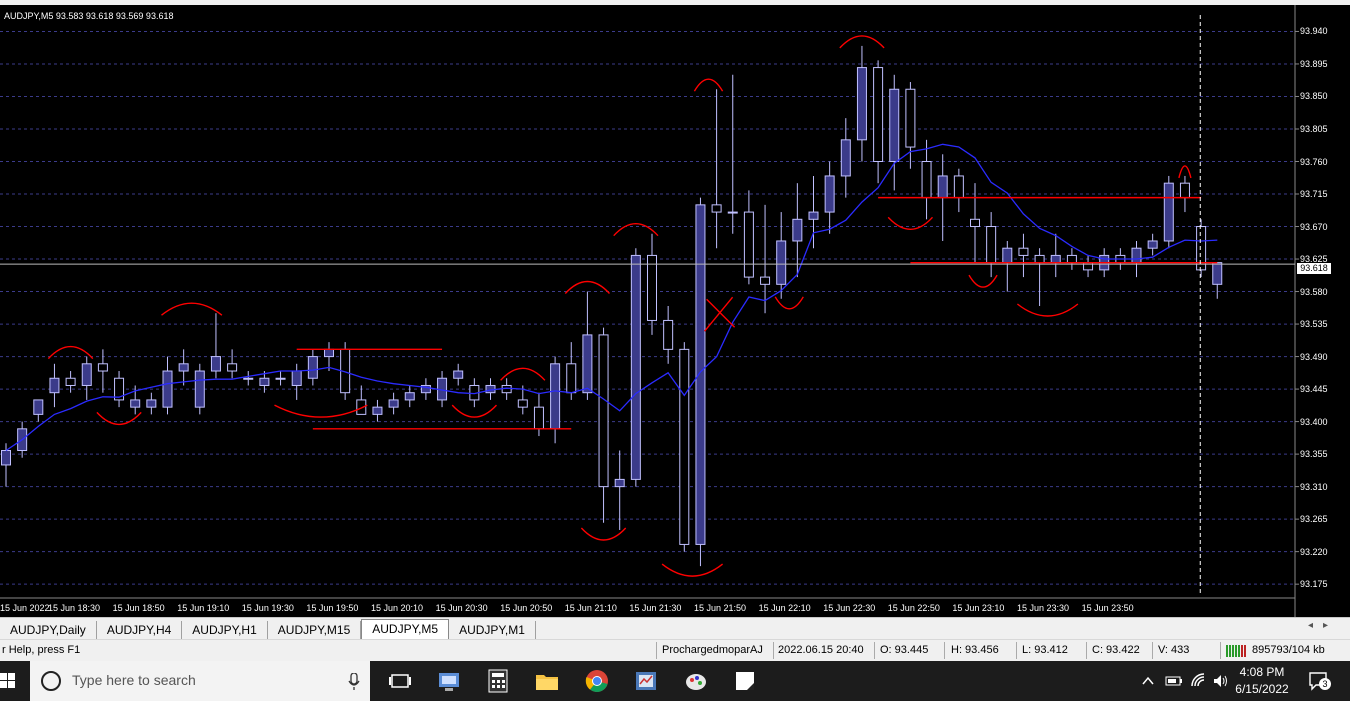 Image resolution: width=1350 pixels, height=701 pixels. I want to click on y-tick-label: 93.580, so click(1314, 291).